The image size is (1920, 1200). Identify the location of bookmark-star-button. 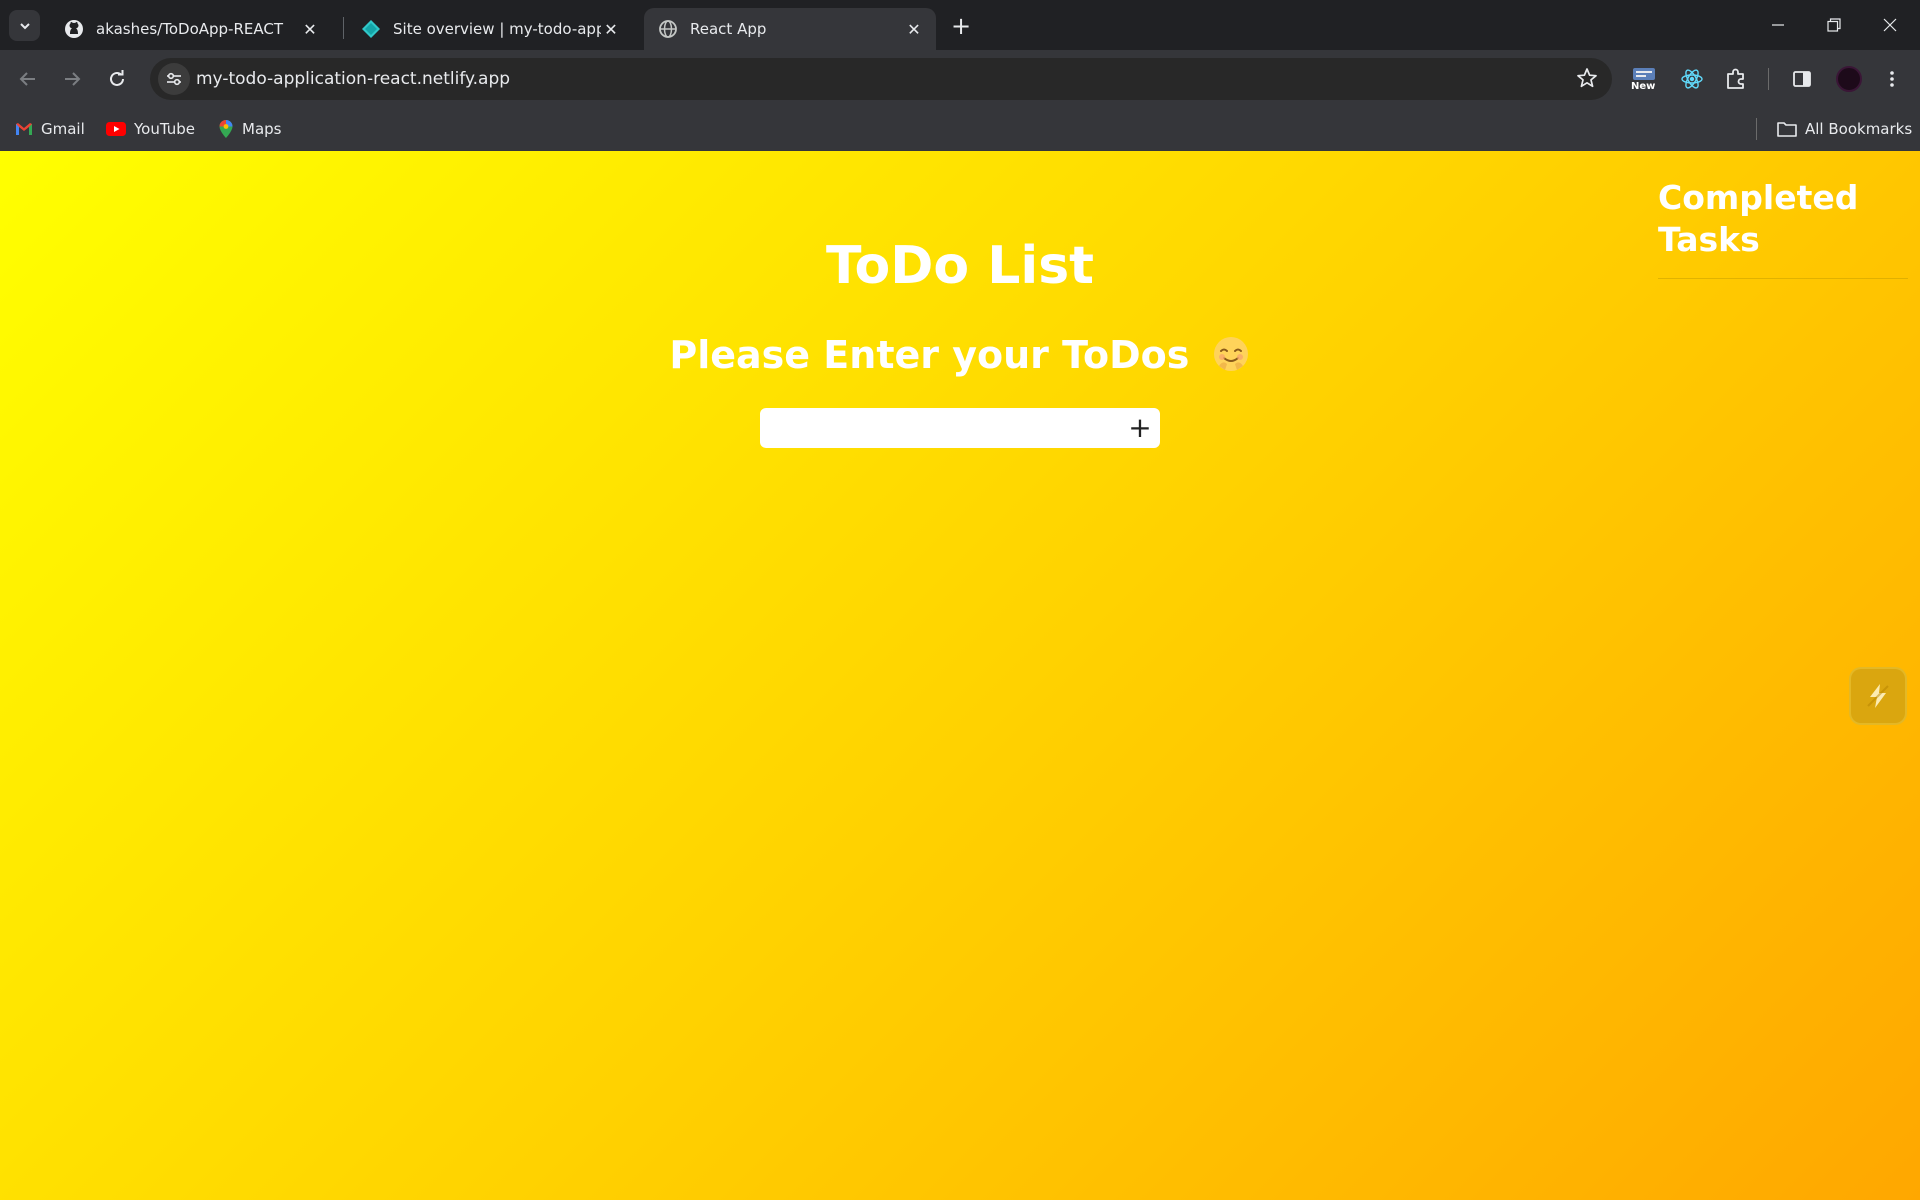
(1587, 80).